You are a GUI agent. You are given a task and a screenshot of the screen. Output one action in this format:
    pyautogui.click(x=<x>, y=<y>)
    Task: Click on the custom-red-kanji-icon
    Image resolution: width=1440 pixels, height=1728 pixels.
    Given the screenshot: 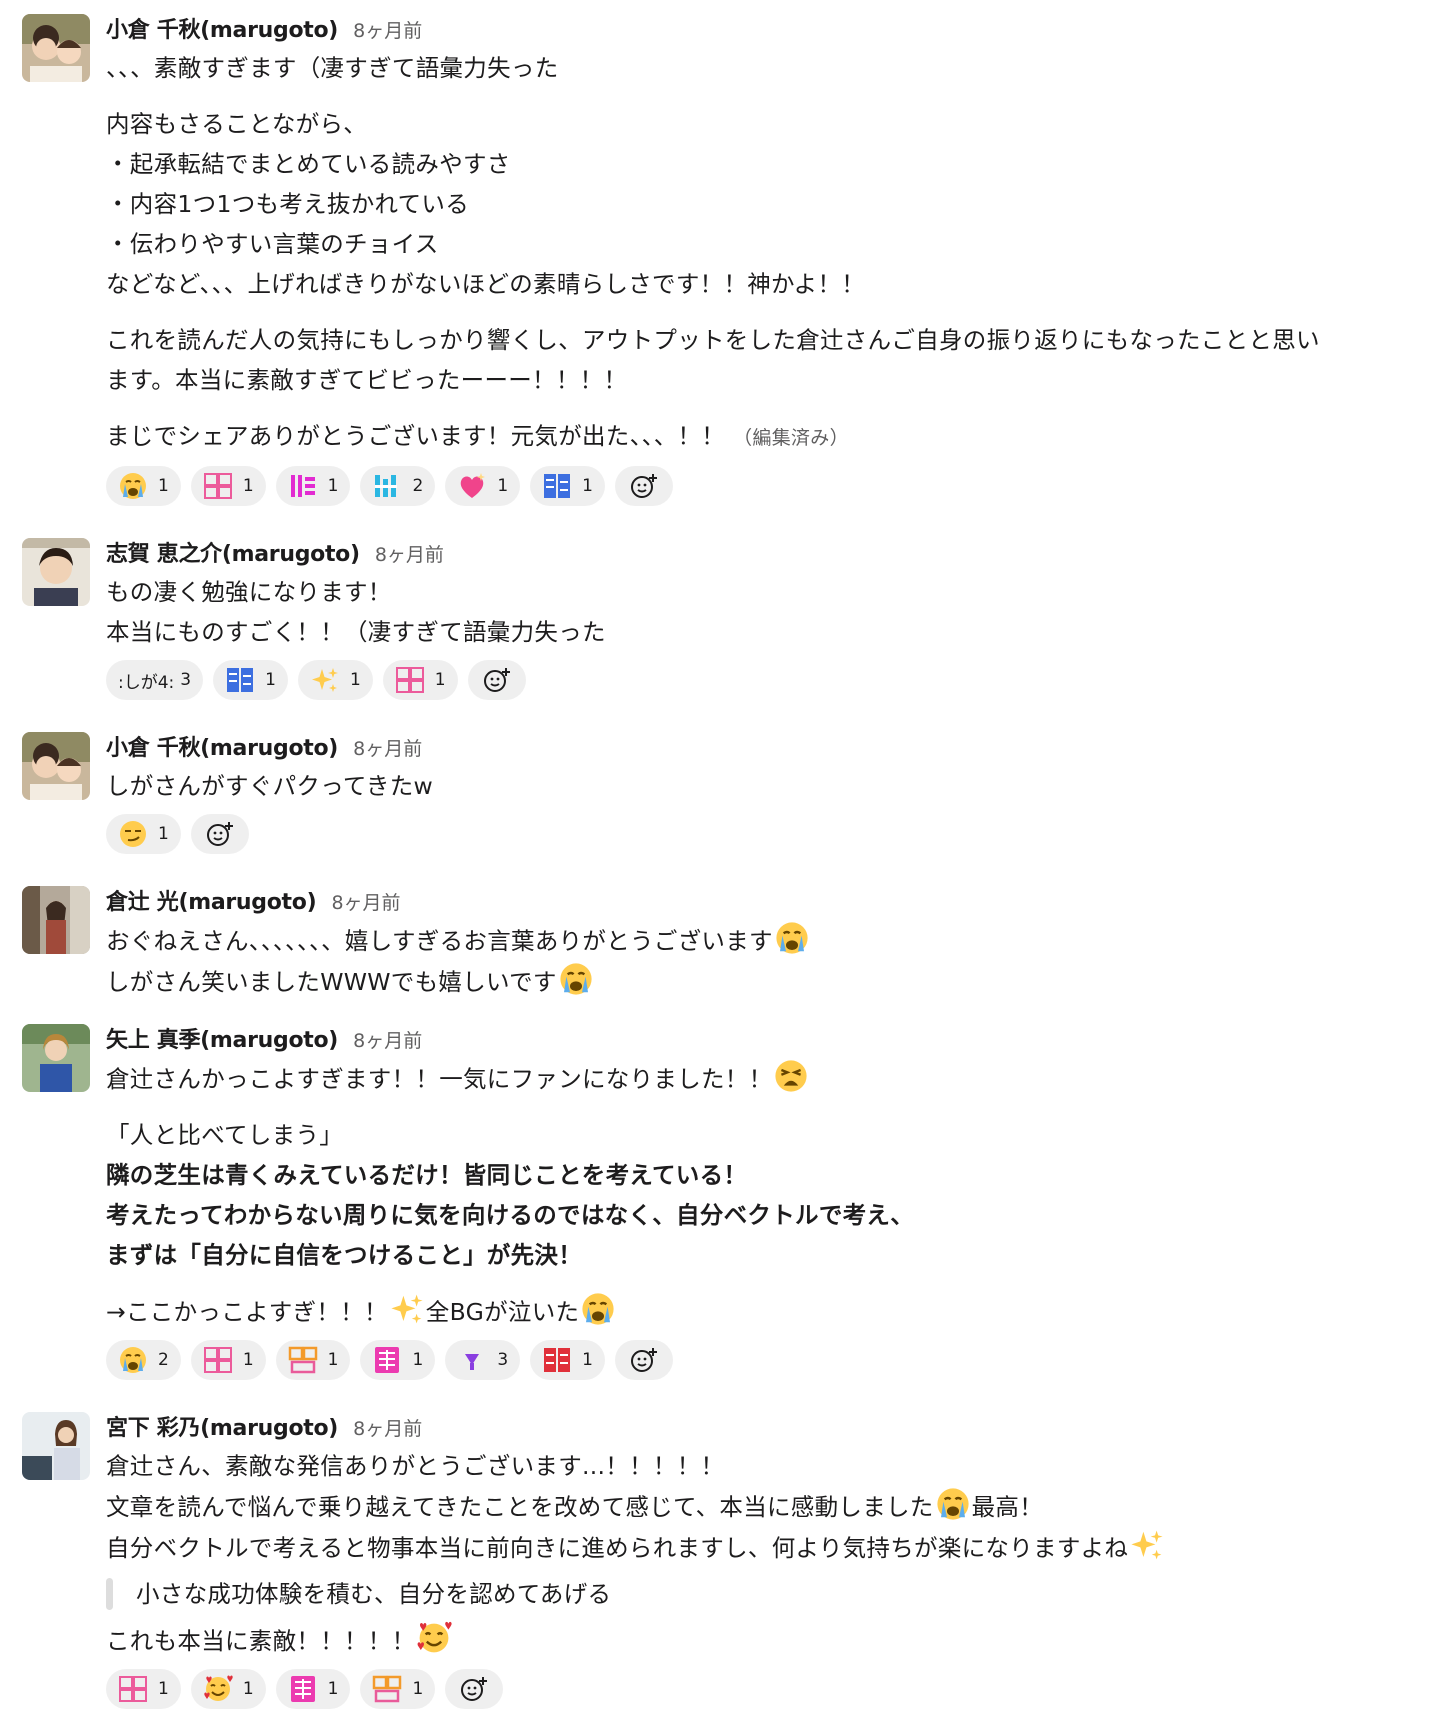 What is the action you would take?
    pyautogui.click(x=557, y=1360)
    